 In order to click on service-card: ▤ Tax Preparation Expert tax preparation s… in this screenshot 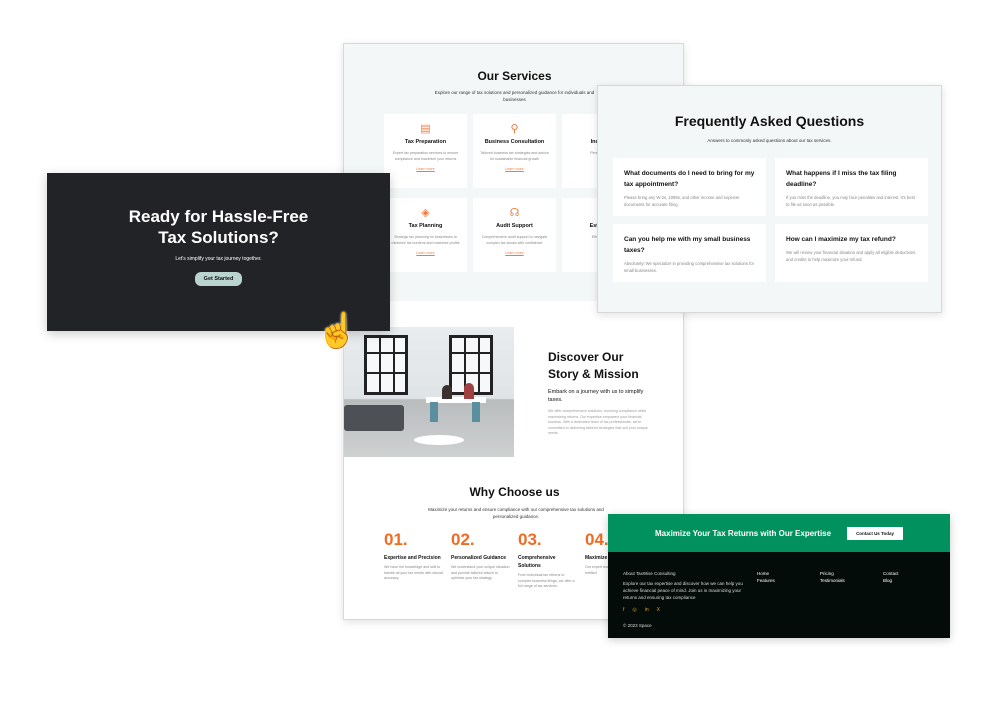, I will do `click(425, 151)`.